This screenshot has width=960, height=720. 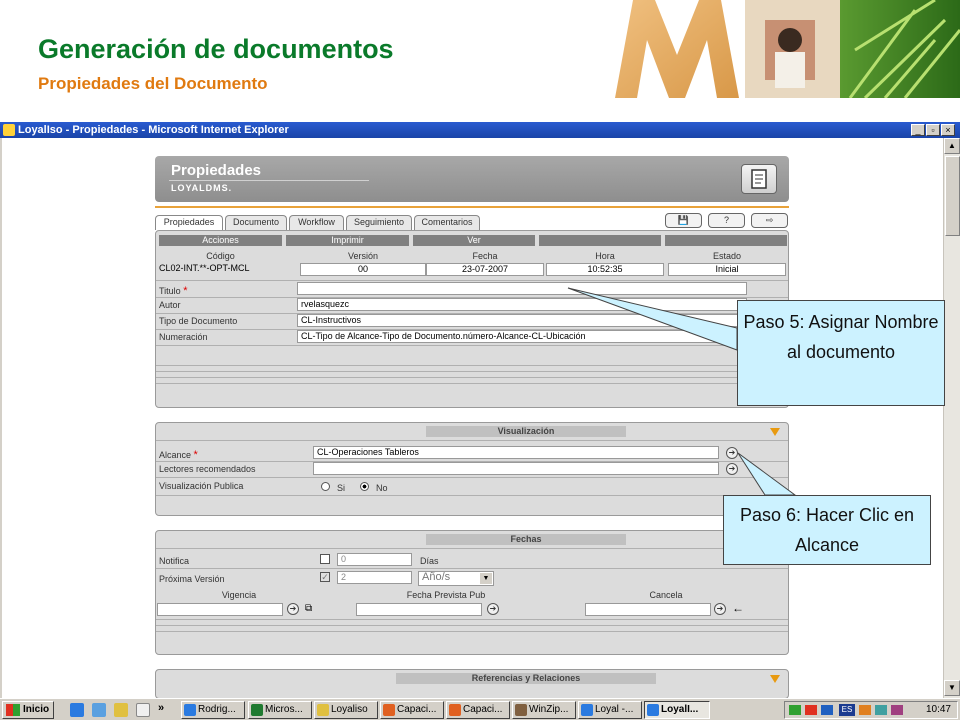 What do you see at coordinates (865, 710) in the screenshot?
I see `tray-monitor-icon` at bounding box center [865, 710].